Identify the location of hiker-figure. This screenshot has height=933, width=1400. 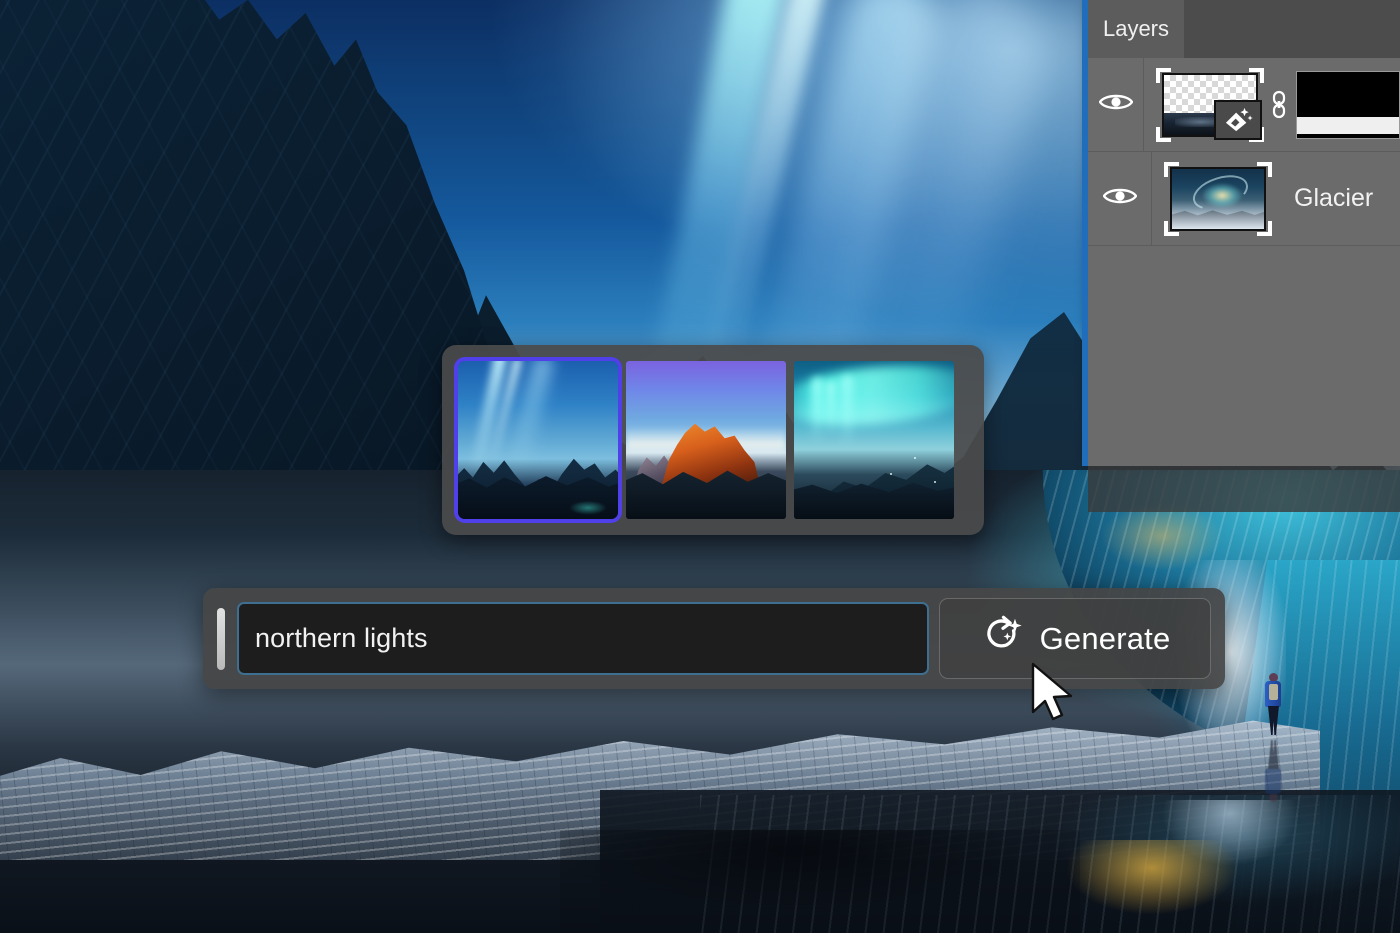
(1273, 704).